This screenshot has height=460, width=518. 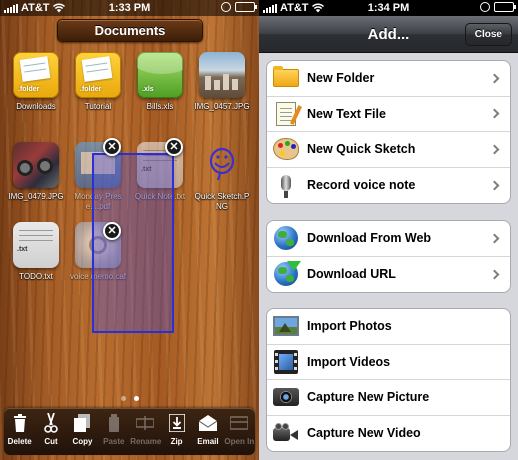 I want to click on microphone-icon, so click(x=286, y=185).